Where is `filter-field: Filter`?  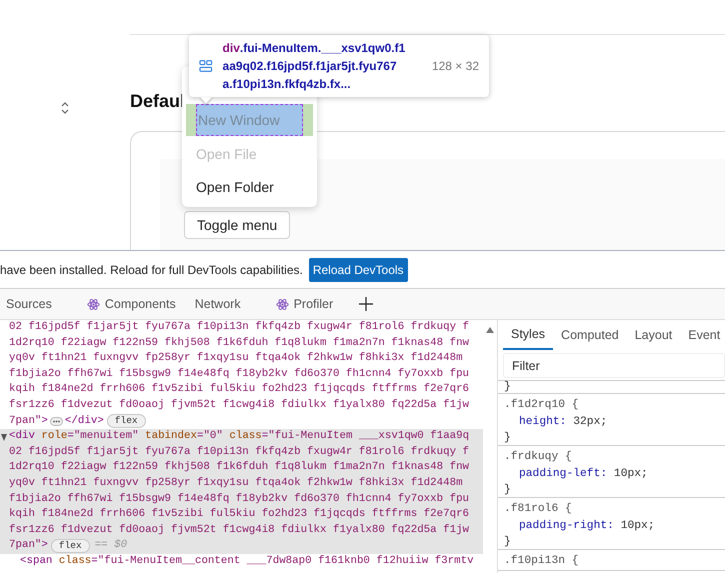
filter-field: Filter is located at coordinates (614, 365).